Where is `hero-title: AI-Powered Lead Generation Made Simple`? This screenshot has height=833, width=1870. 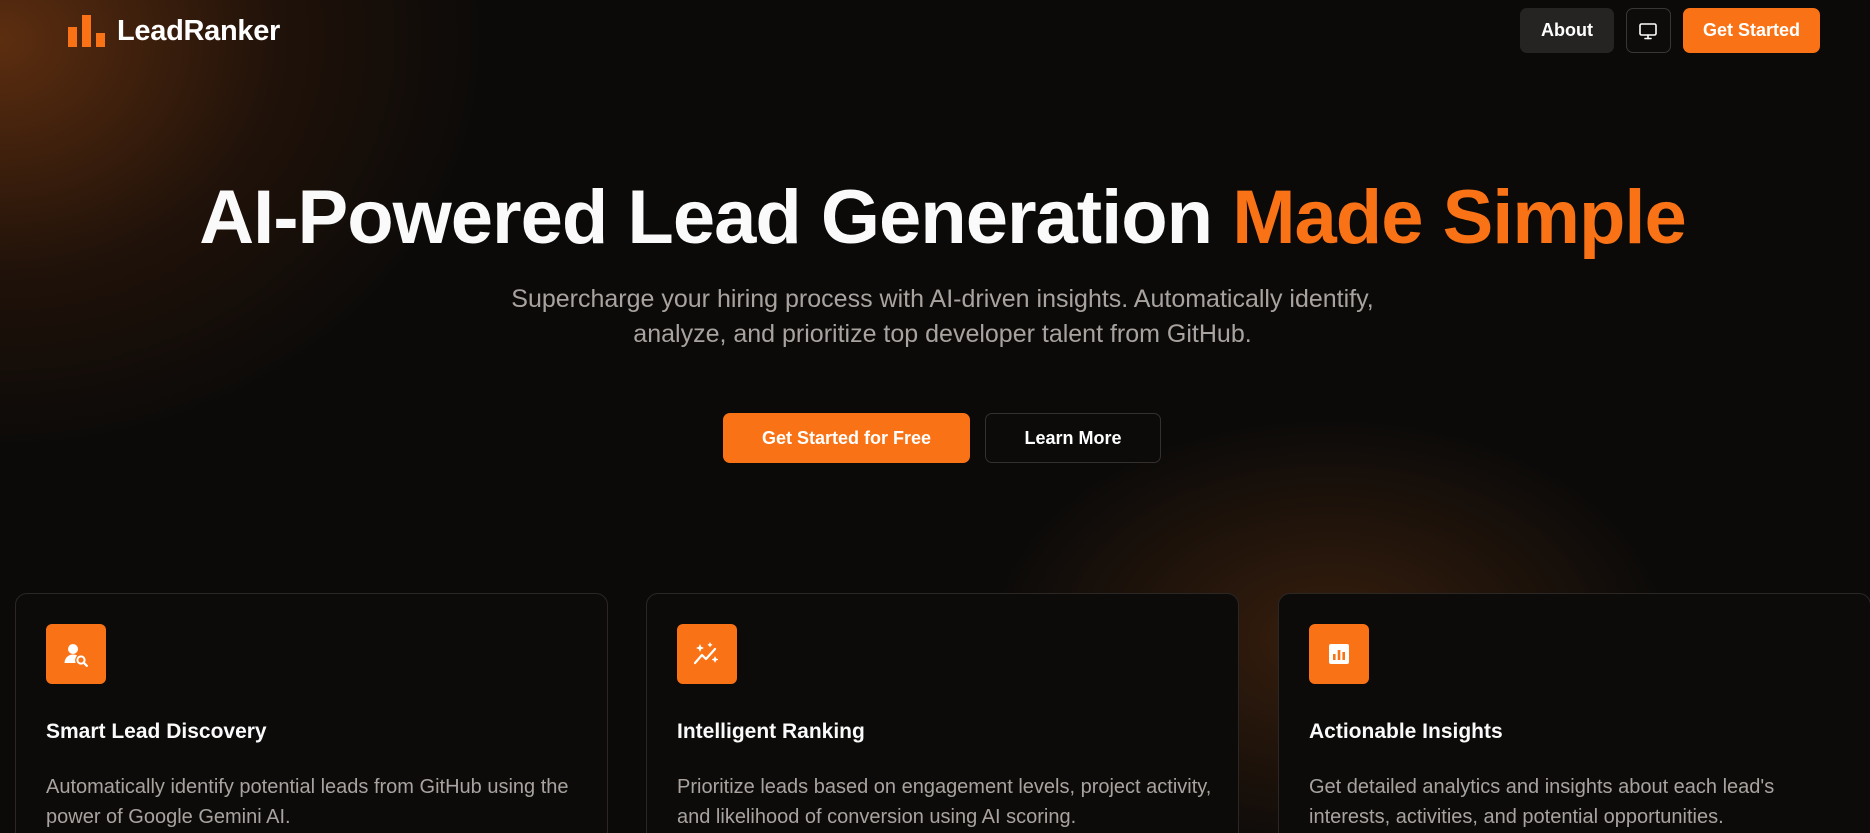 hero-title: AI-Powered Lead Generation Made Simple is located at coordinates (935, 218).